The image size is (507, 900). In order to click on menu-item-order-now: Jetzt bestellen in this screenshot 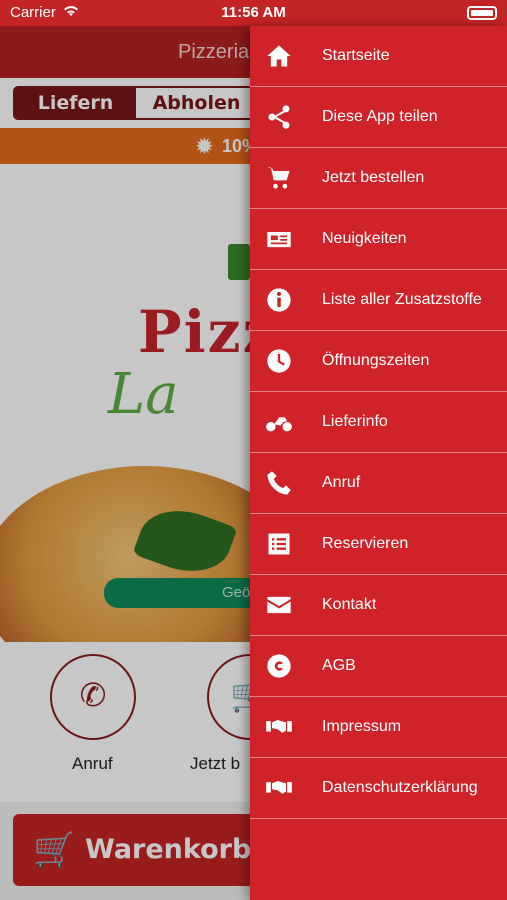, I will do `click(378, 178)`.